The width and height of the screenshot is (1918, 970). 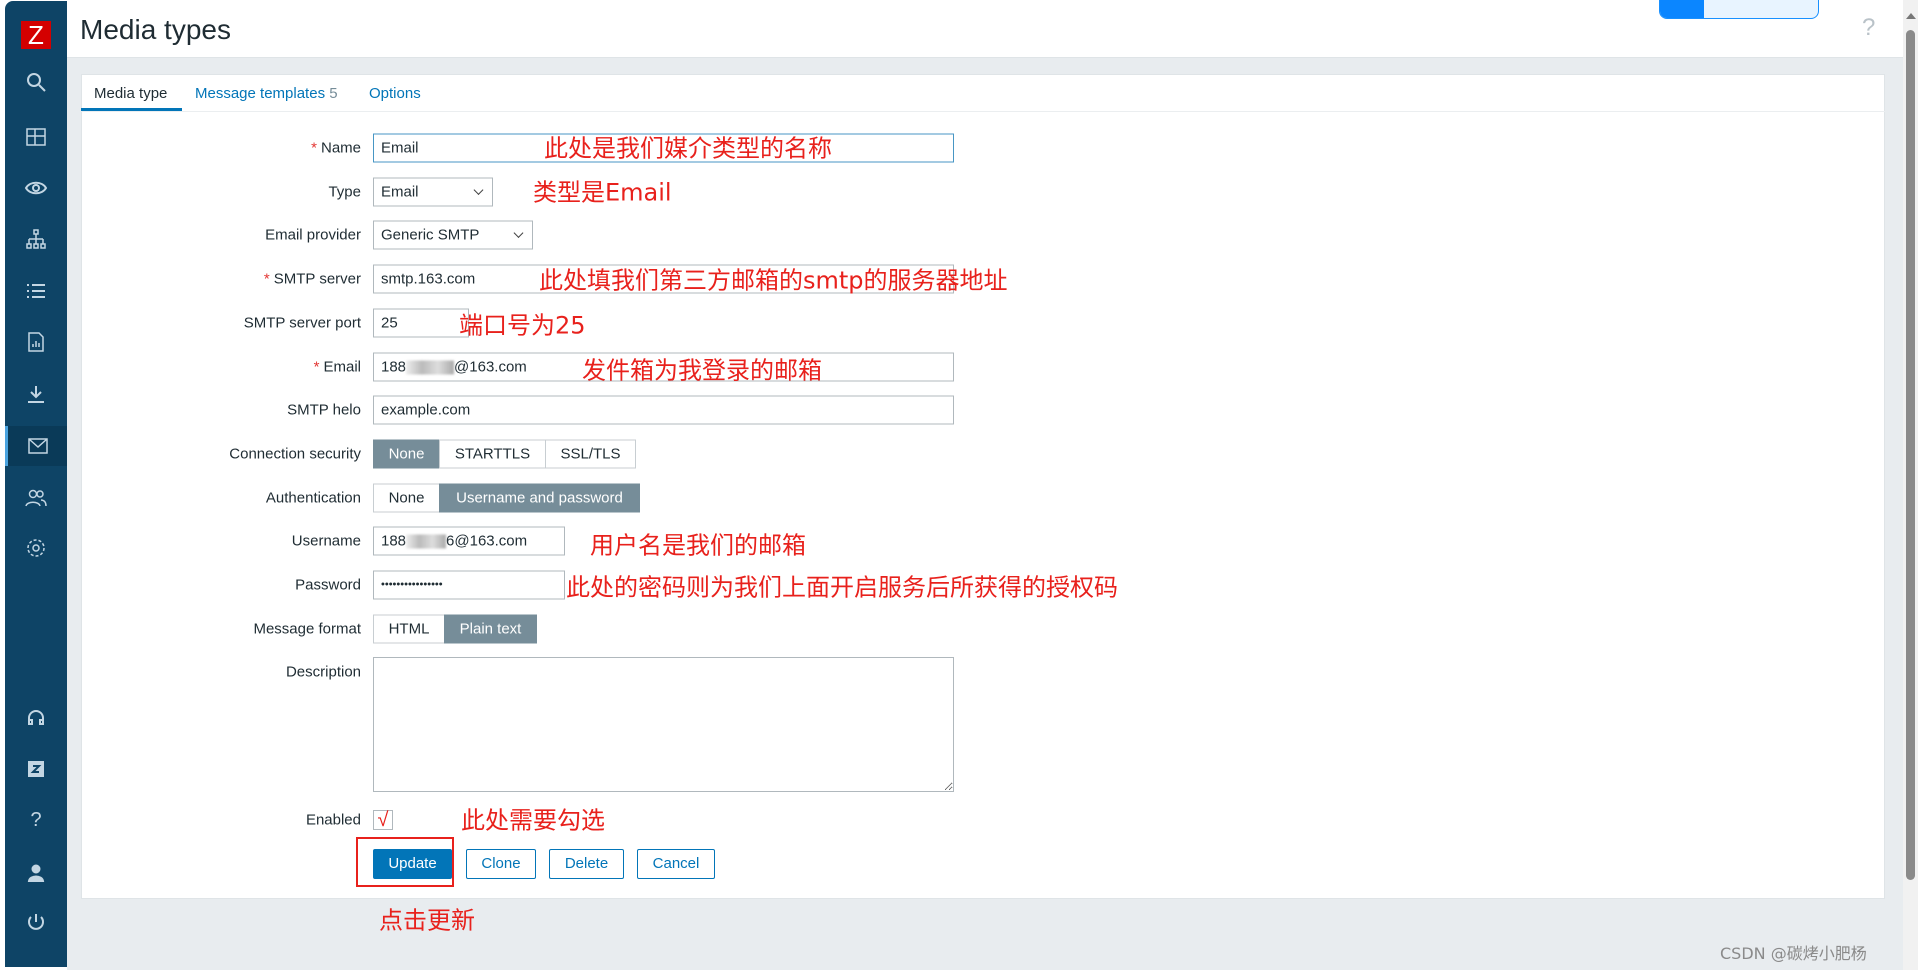 What do you see at coordinates (405, 862) in the screenshot?
I see `update-highlight-box` at bounding box center [405, 862].